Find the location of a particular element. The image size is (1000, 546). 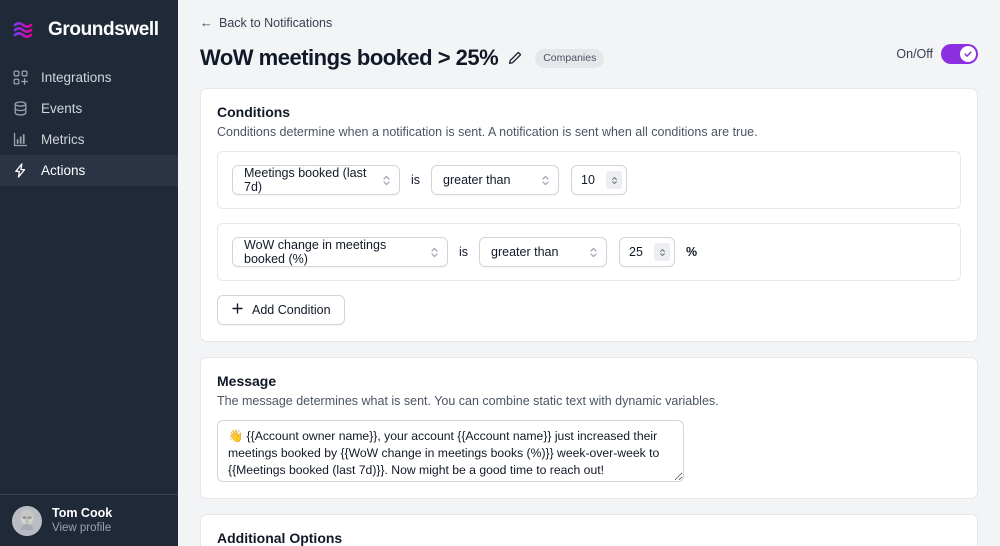

on-off-toggle-group: On/Off is located at coordinates (937, 54).